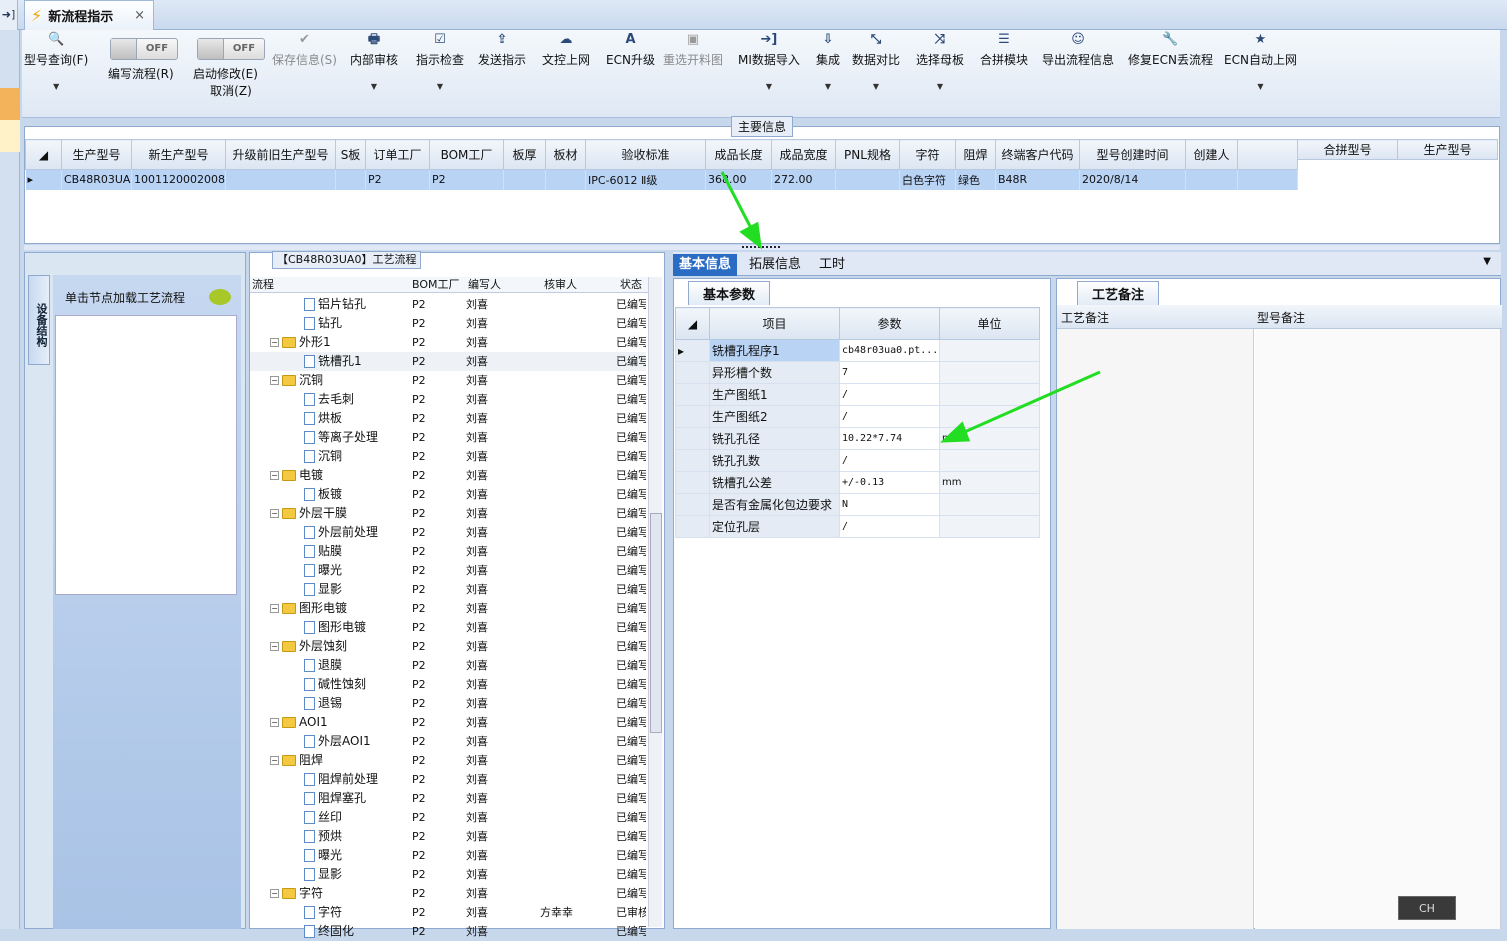  What do you see at coordinates (762, 126) in the screenshot?
I see `main-info-title: 主要信息` at bounding box center [762, 126].